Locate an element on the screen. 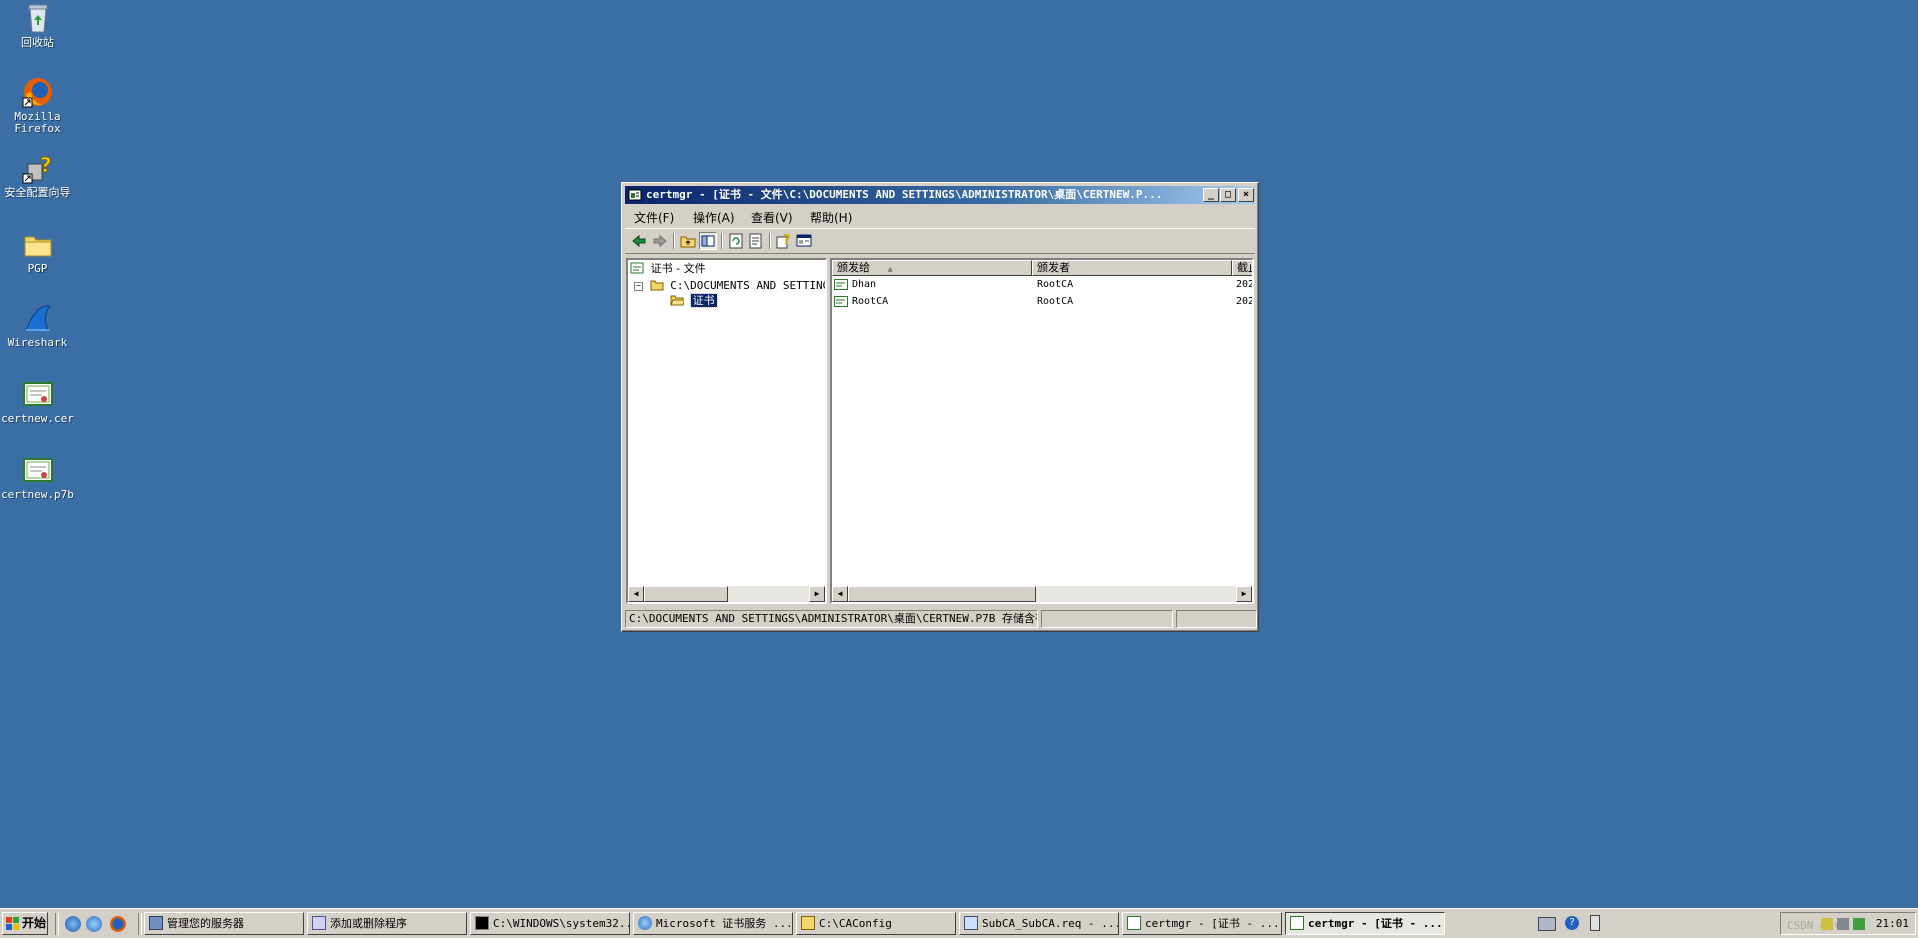 This screenshot has width=1918, height=938. help-icon: ? is located at coordinates (784, 241).